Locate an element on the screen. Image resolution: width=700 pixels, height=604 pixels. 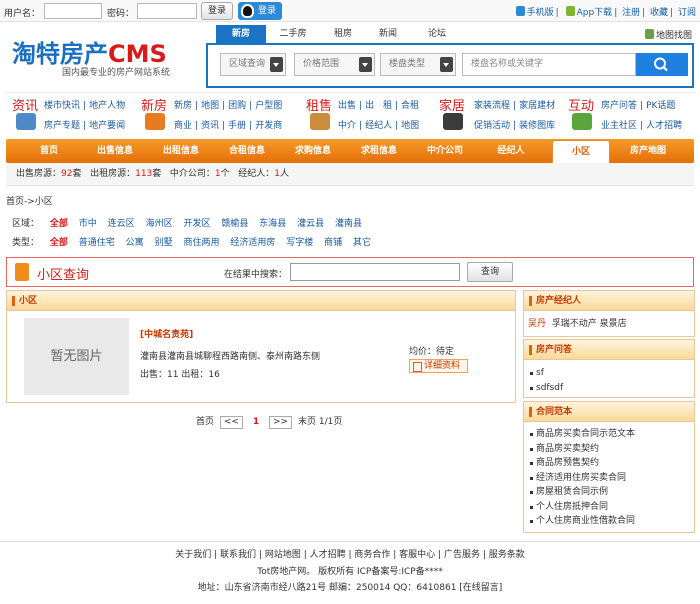
footer-link: 商务合作 is located at coordinates (372, 555).